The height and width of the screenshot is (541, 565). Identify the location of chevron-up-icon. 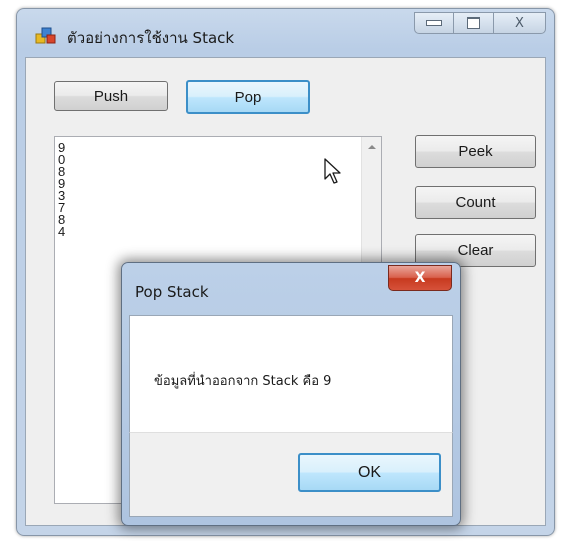
(371, 147).